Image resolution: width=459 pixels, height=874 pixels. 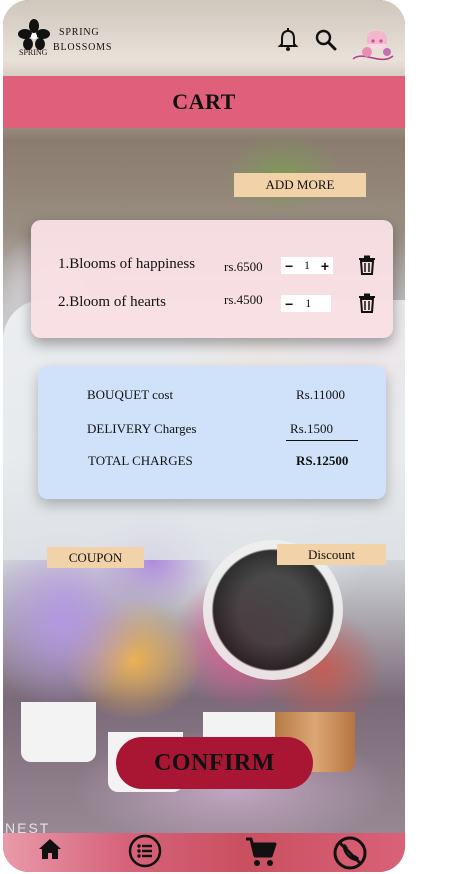 I want to click on item-price: rs.6500, so click(x=243, y=266).